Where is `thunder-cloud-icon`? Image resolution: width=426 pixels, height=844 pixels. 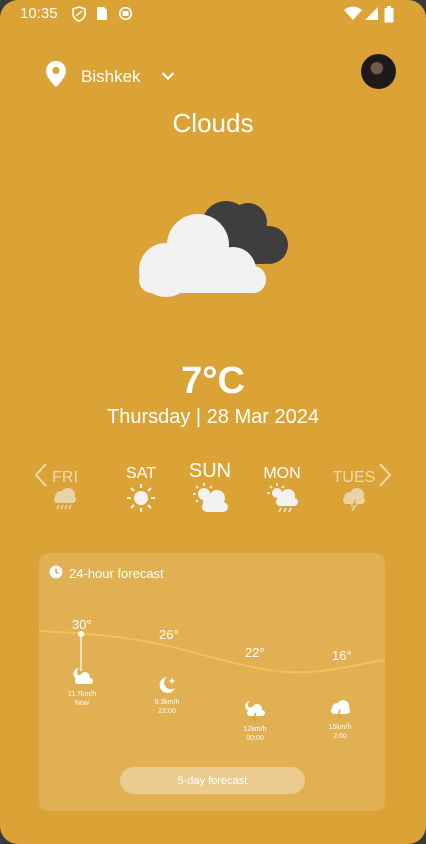
thunder-cloud-icon is located at coordinates (354, 501).